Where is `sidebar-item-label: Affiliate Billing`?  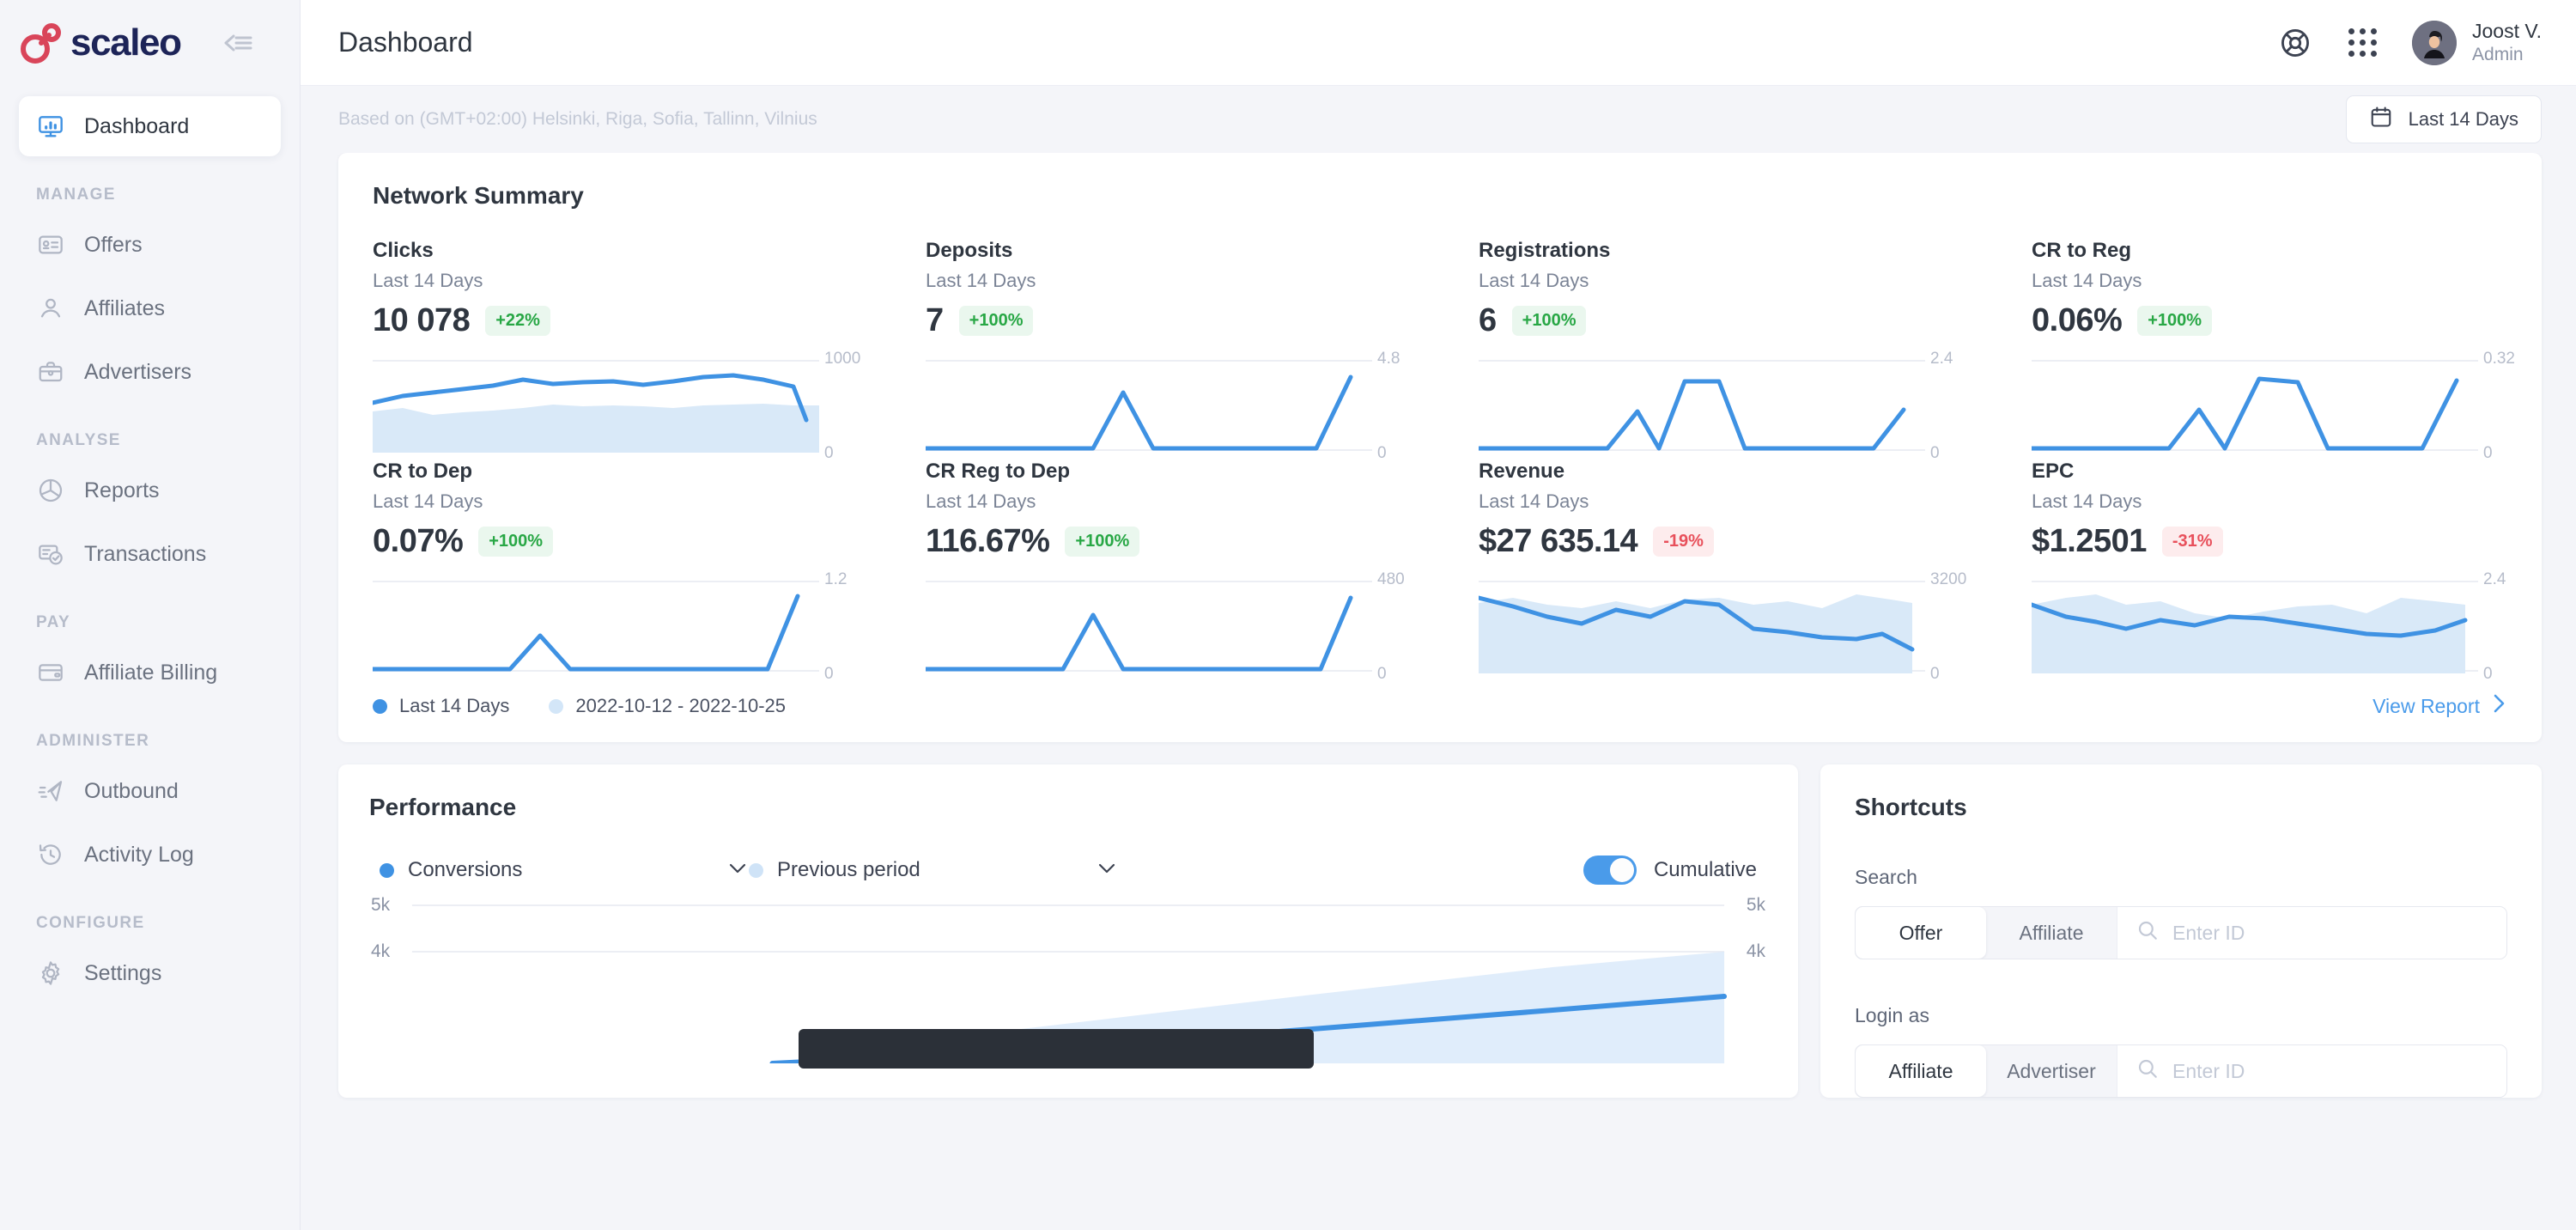 sidebar-item-label: Affiliate Billing is located at coordinates (151, 672).